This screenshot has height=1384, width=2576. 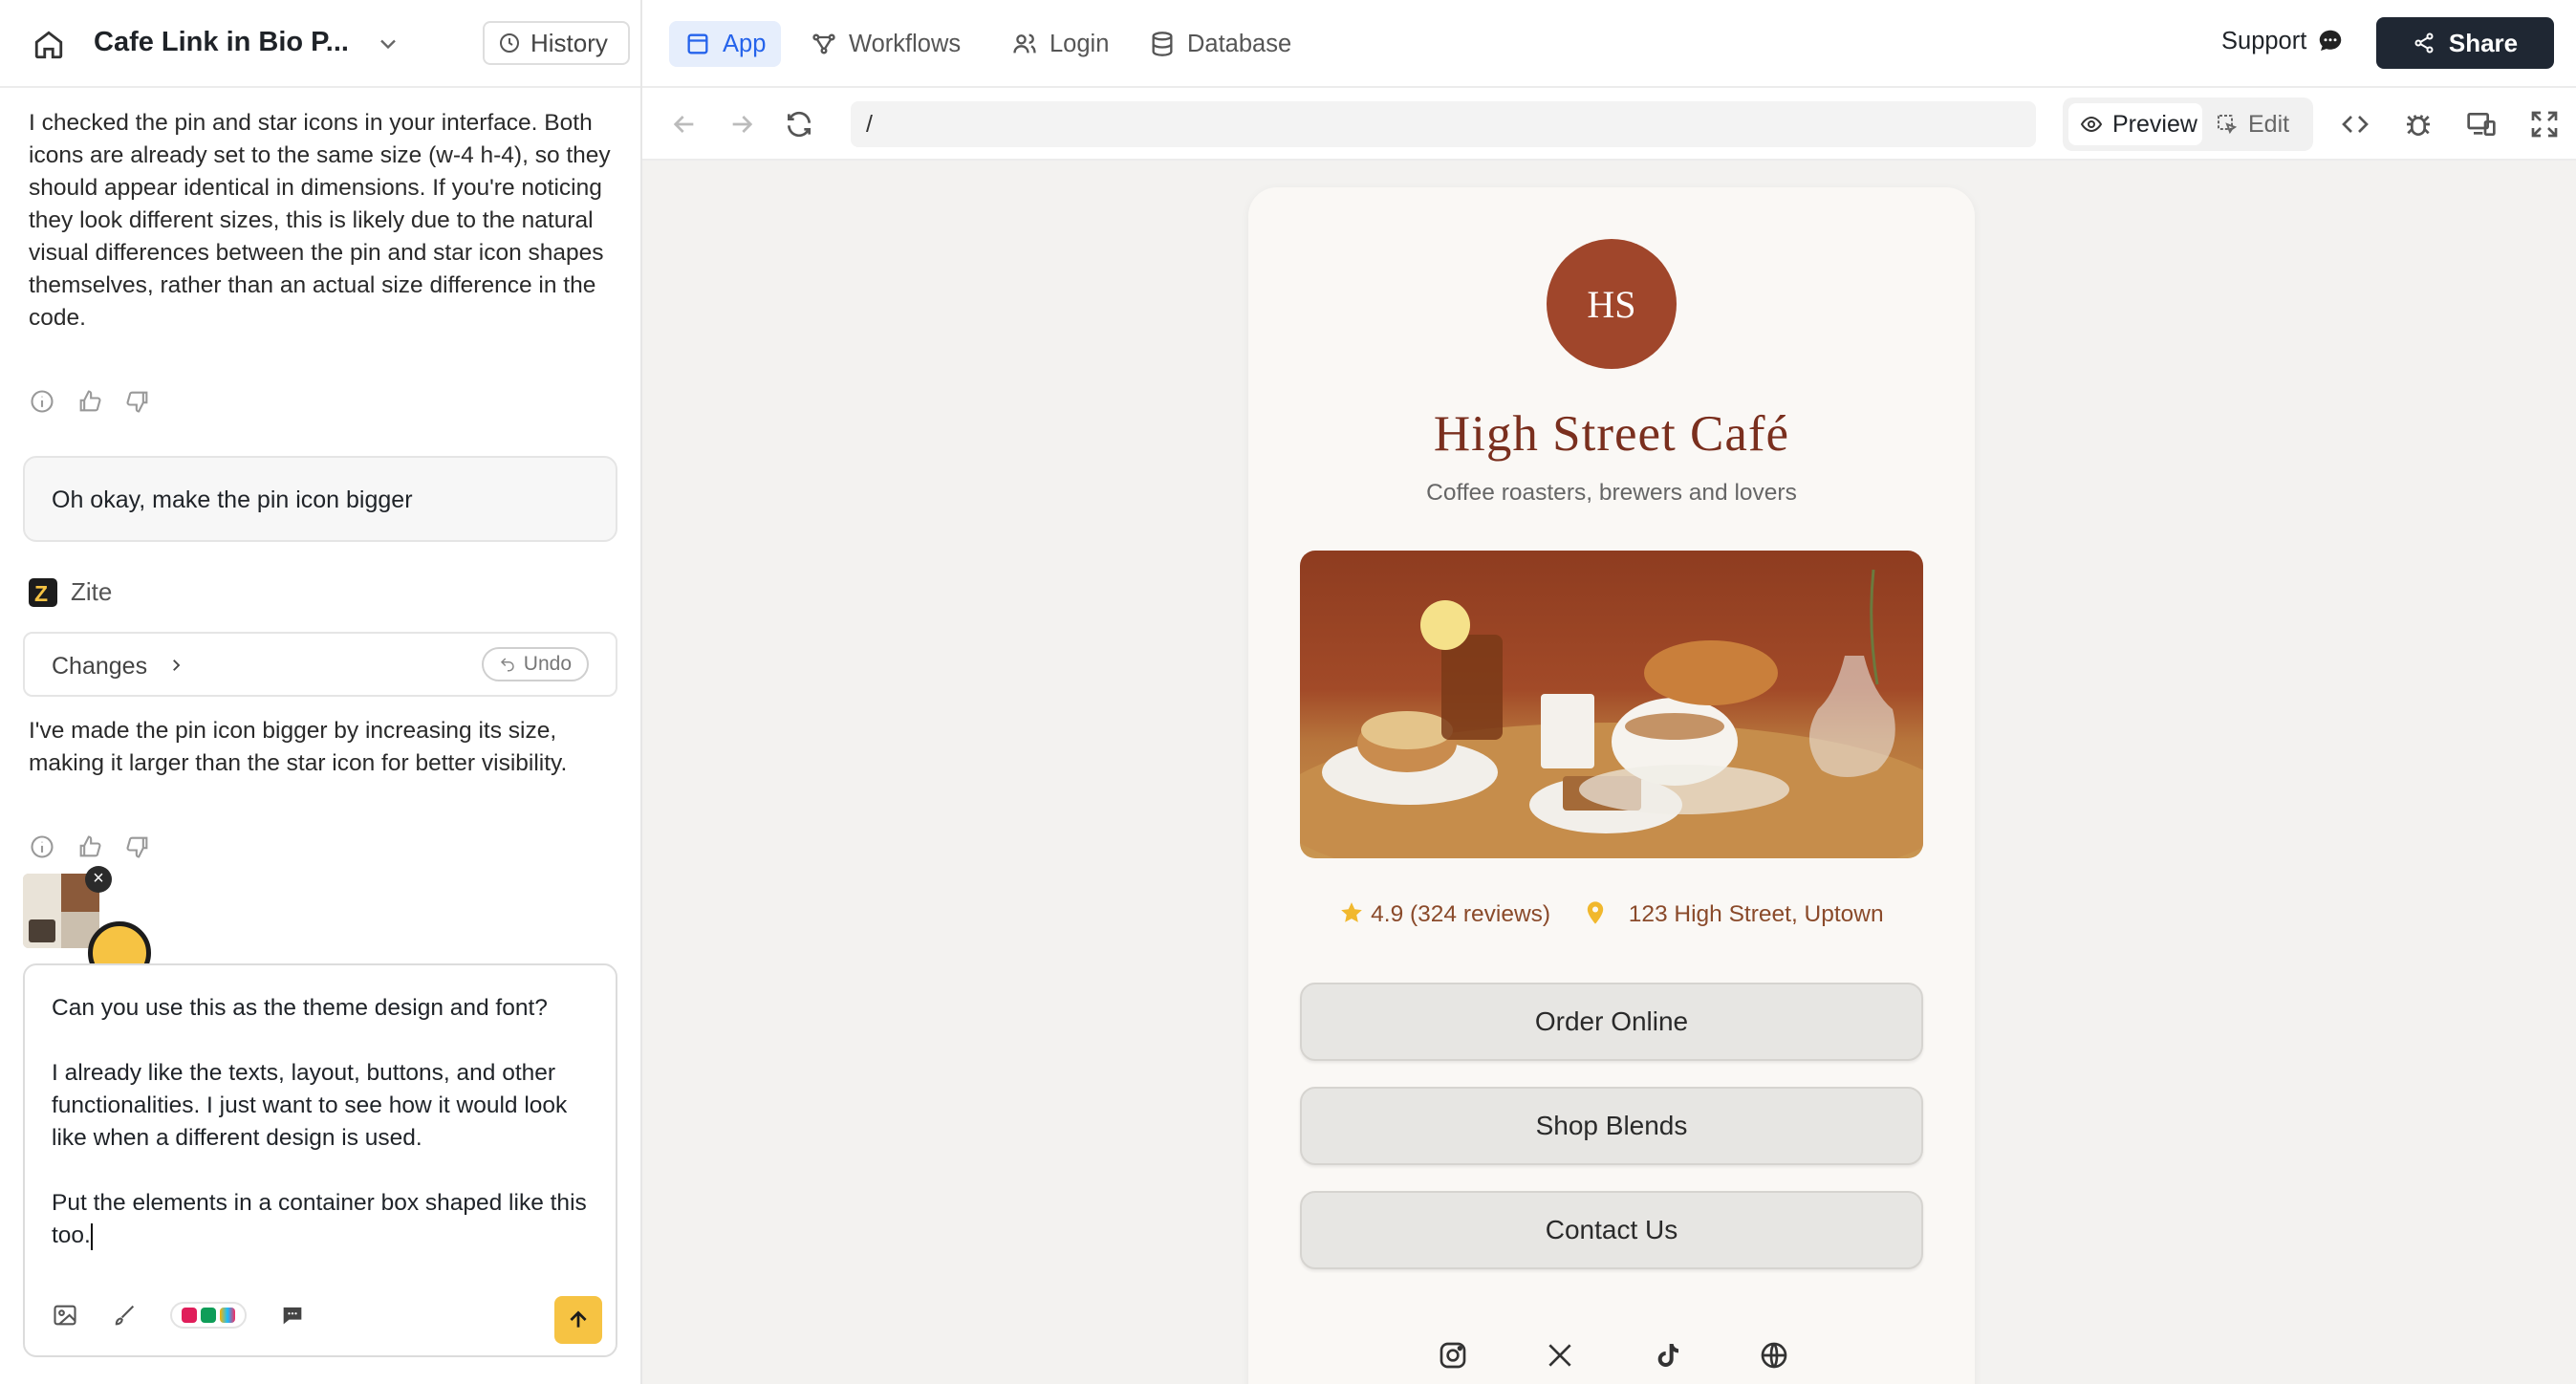 What do you see at coordinates (175, 667) in the screenshot?
I see `chevron-right-icon` at bounding box center [175, 667].